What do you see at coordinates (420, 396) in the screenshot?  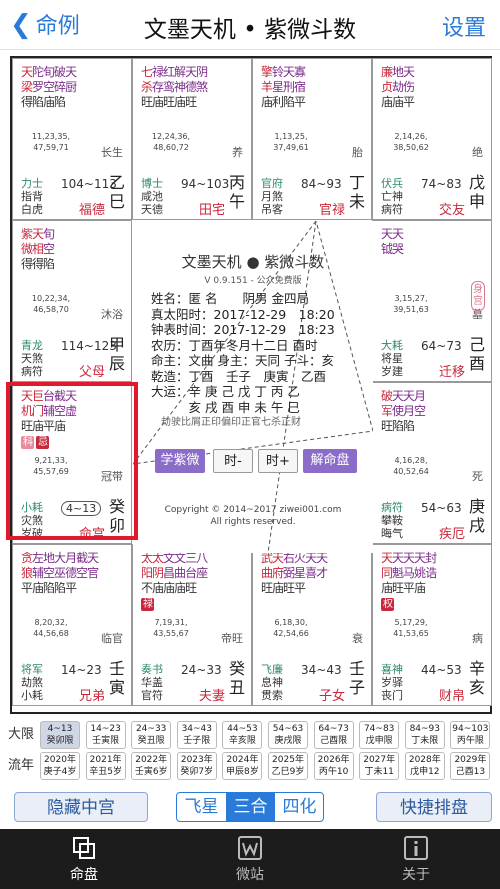 I see `star-char: 月` at bounding box center [420, 396].